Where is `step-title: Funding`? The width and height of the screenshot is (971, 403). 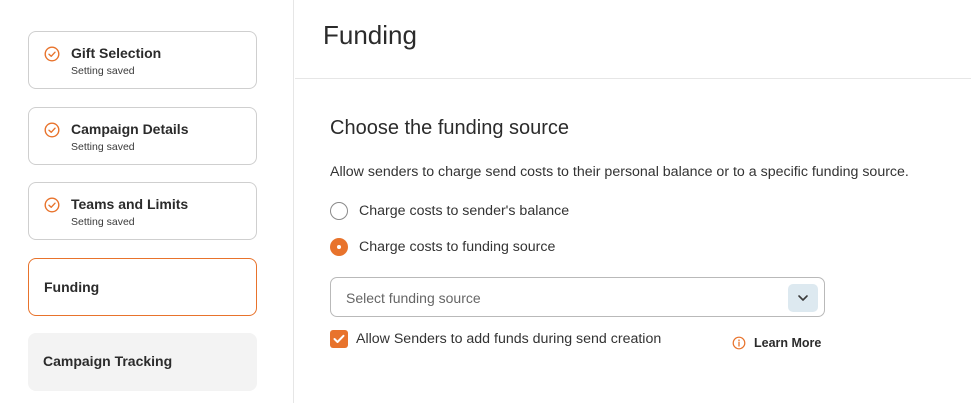 step-title: Funding is located at coordinates (72, 287).